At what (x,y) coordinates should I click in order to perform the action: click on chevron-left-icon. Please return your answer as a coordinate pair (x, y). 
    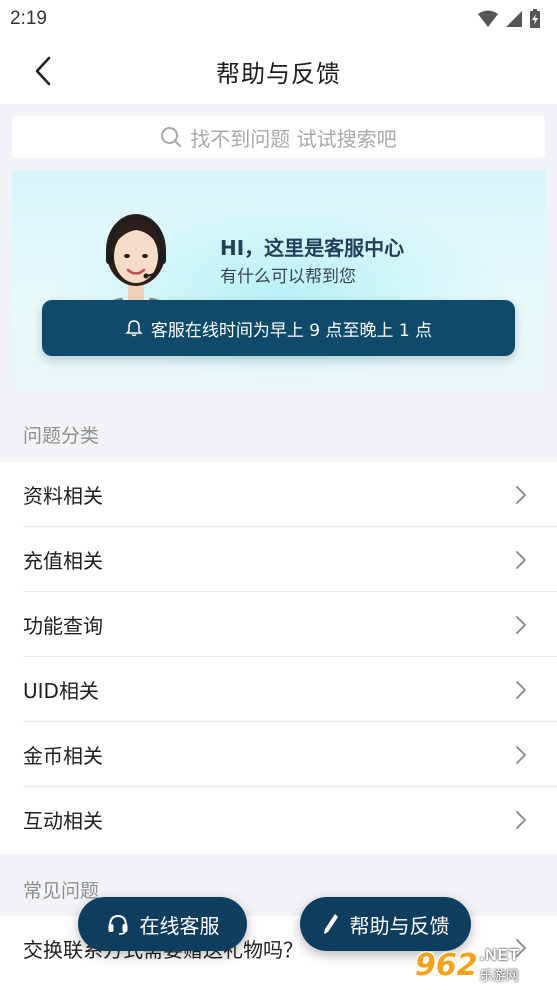
    Looking at the image, I should click on (43, 71).